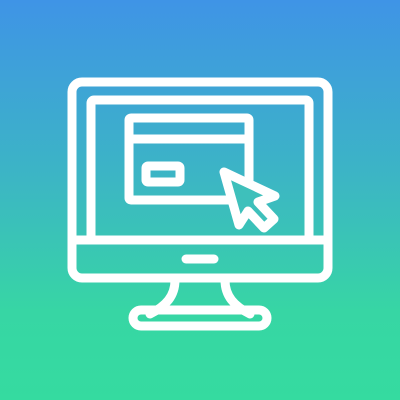 The height and width of the screenshot is (400, 400). I want to click on mouse-cursor-icon, so click(249, 200).